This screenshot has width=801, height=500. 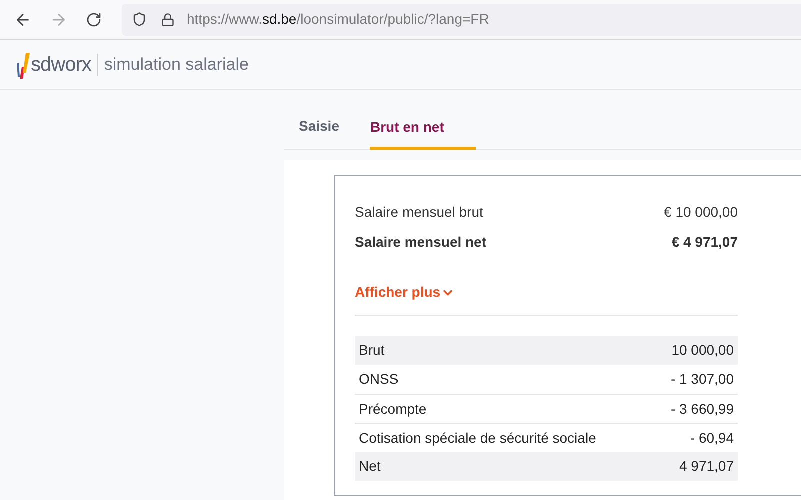 What do you see at coordinates (23, 64) in the screenshot?
I see `logo-icon` at bounding box center [23, 64].